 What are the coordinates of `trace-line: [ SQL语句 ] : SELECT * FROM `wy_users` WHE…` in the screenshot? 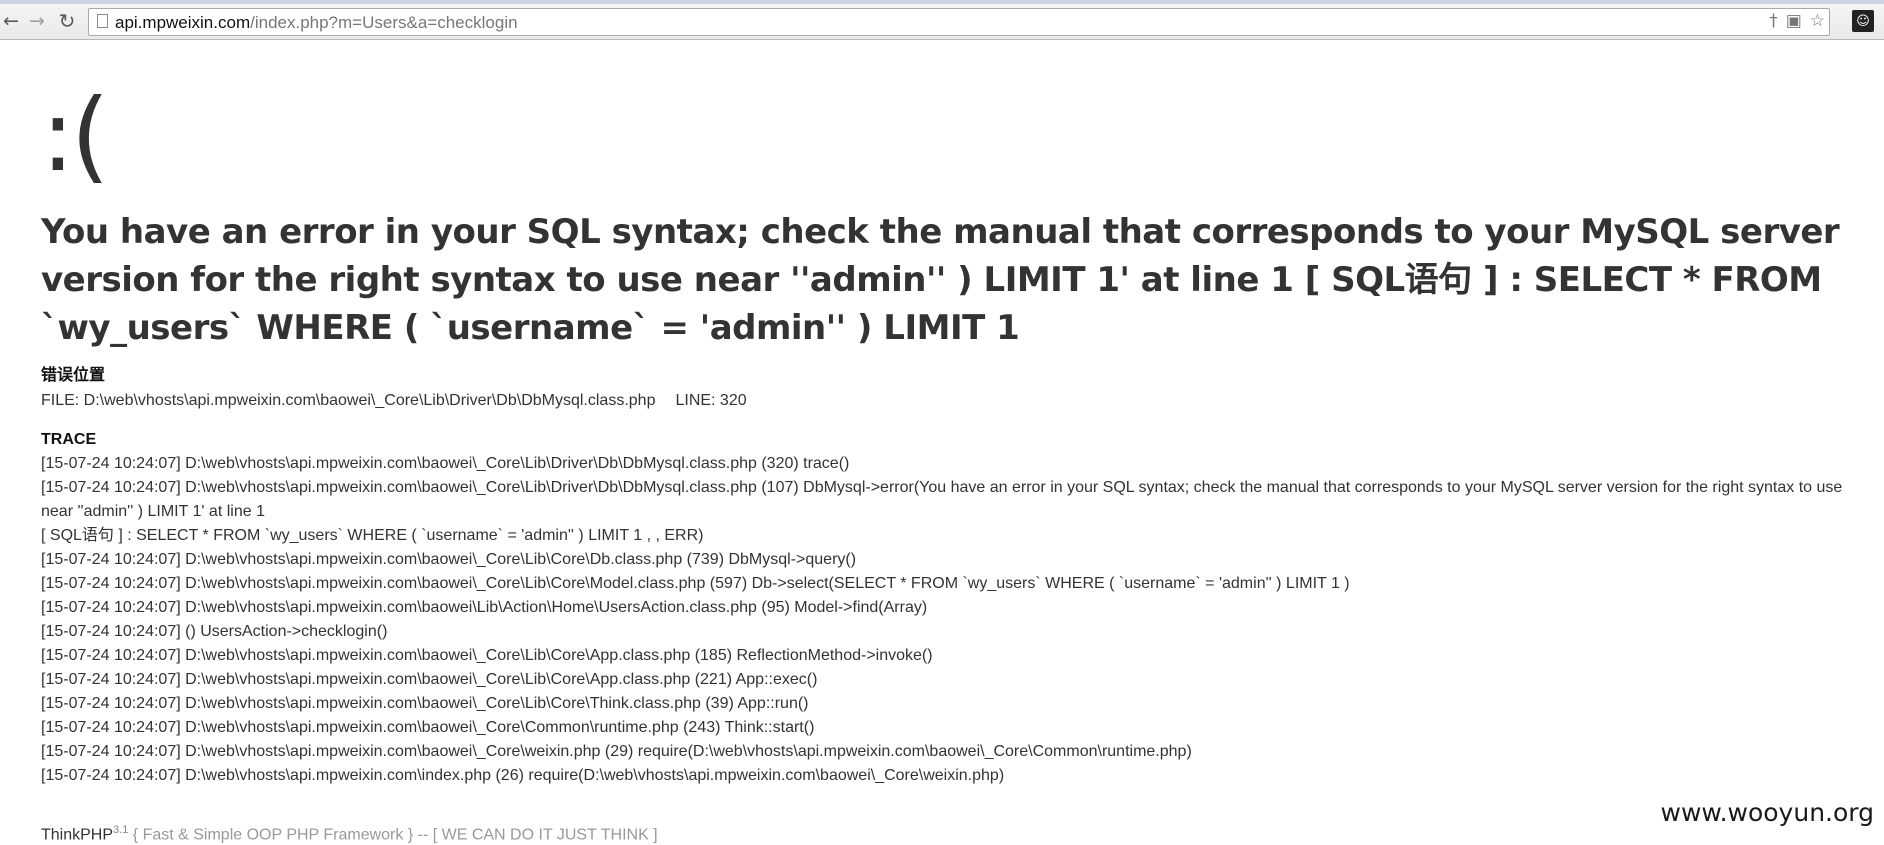 It's located at (372, 535).